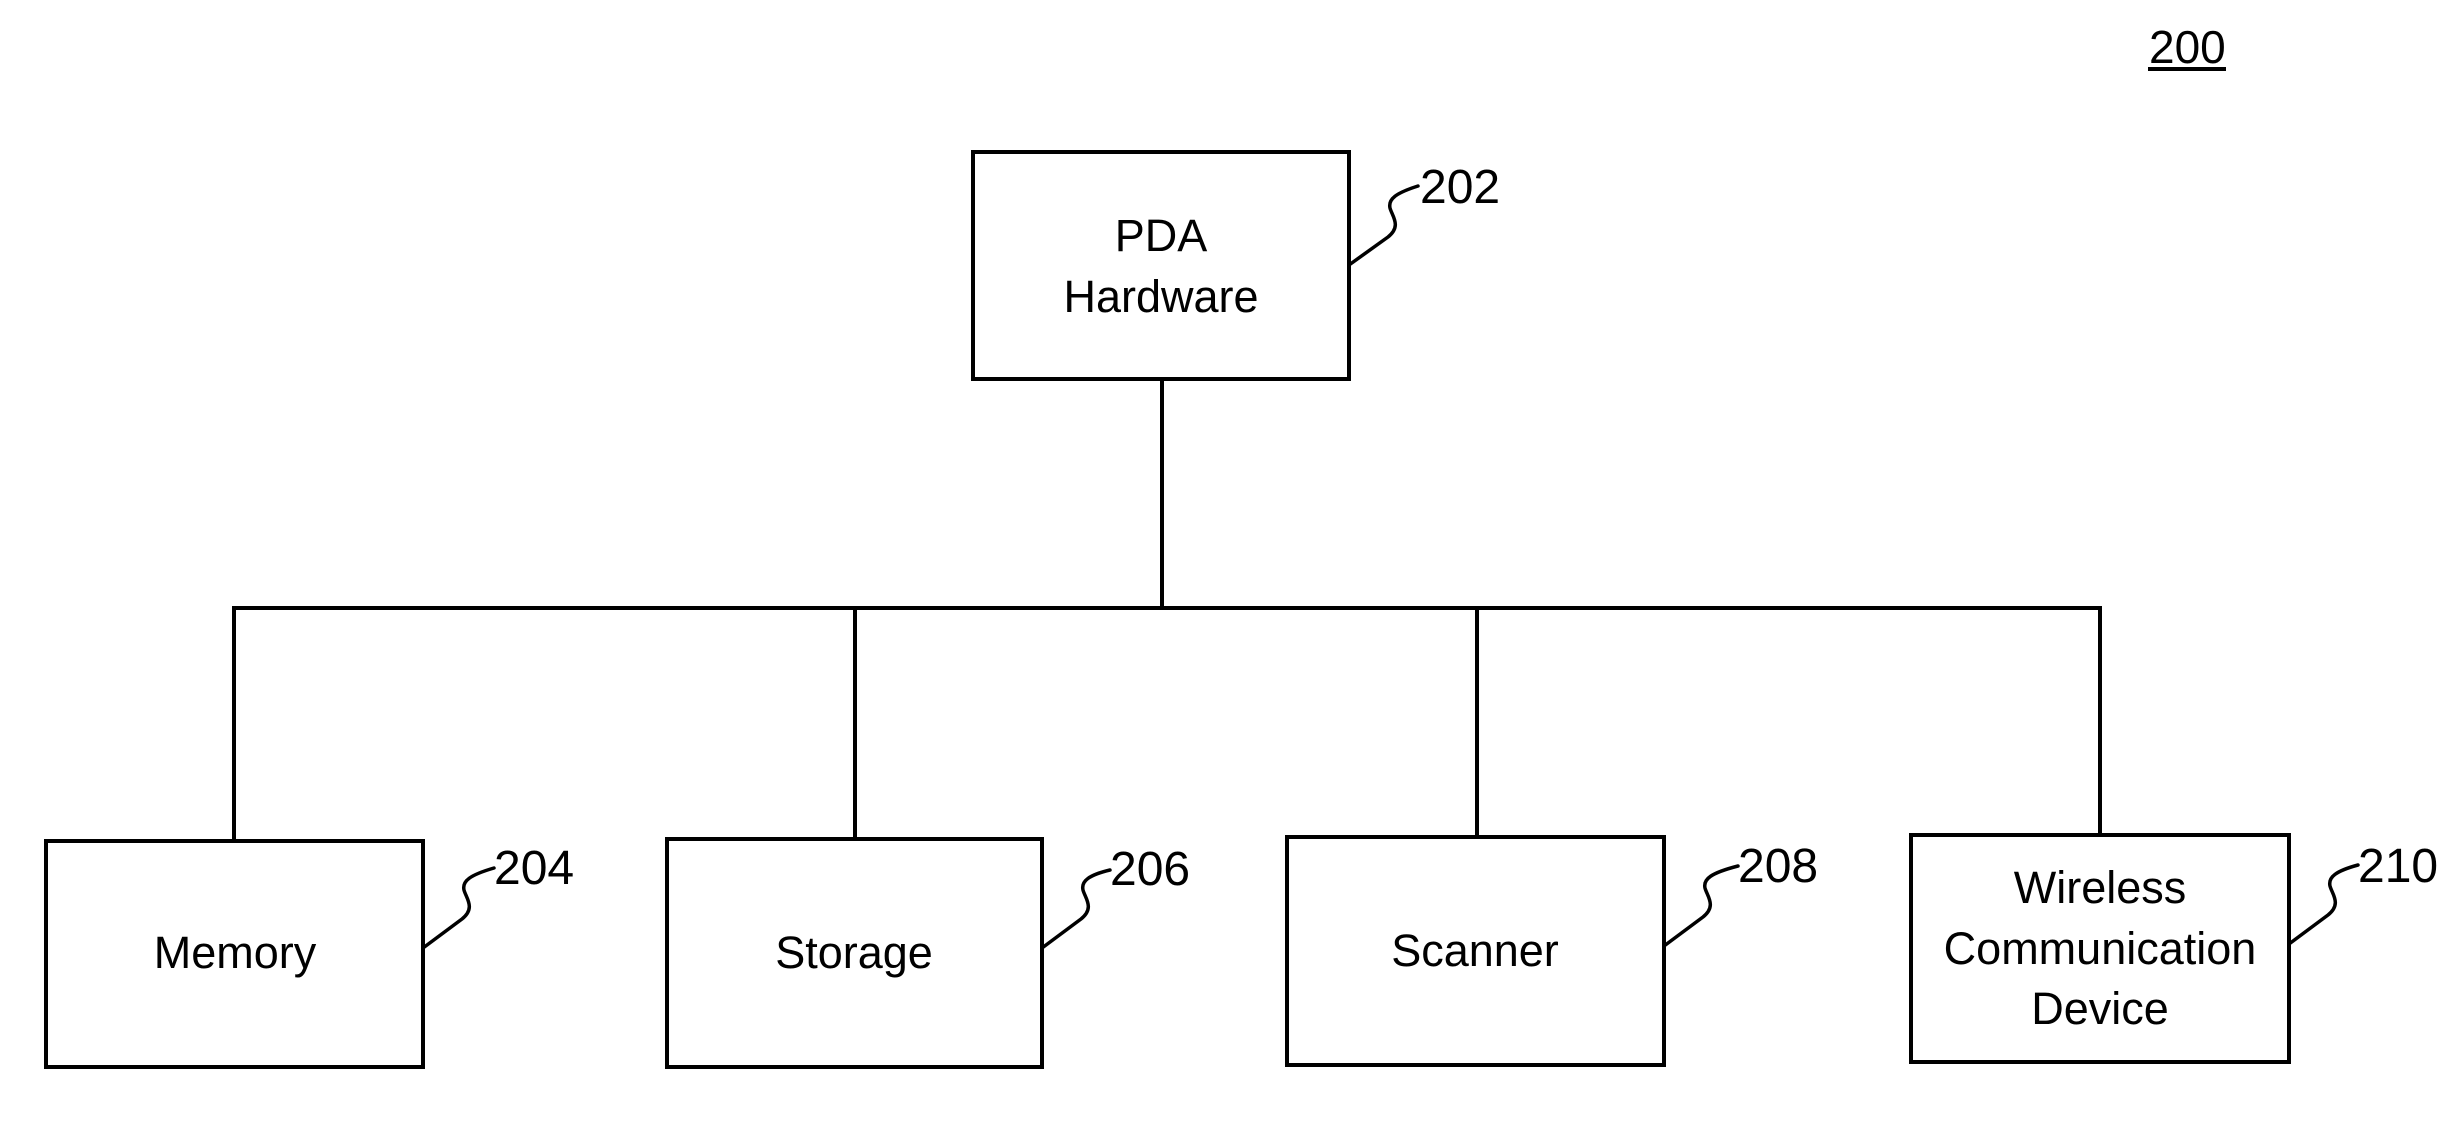 Image resolution: width=2457 pixels, height=1124 pixels. What do you see at coordinates (2100, 887) in the screenshot?
I see `wireless-label-line1: Wireless` at bounding box center [2100, 887].